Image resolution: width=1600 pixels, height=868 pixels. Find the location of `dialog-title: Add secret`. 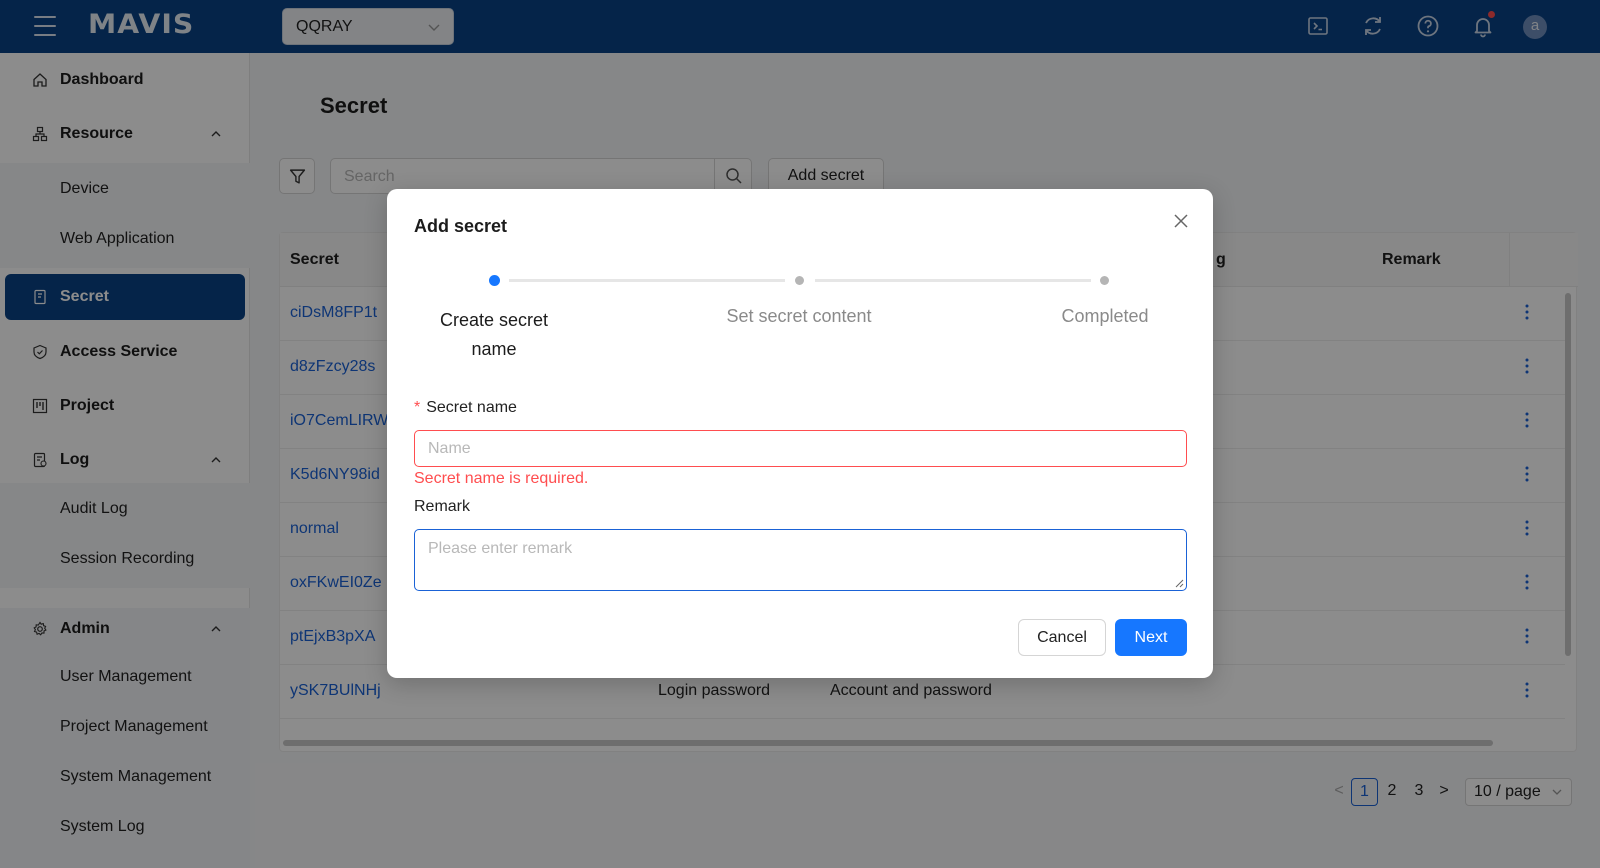

dialog-title: Add secret is located at coordinates (461, 226).